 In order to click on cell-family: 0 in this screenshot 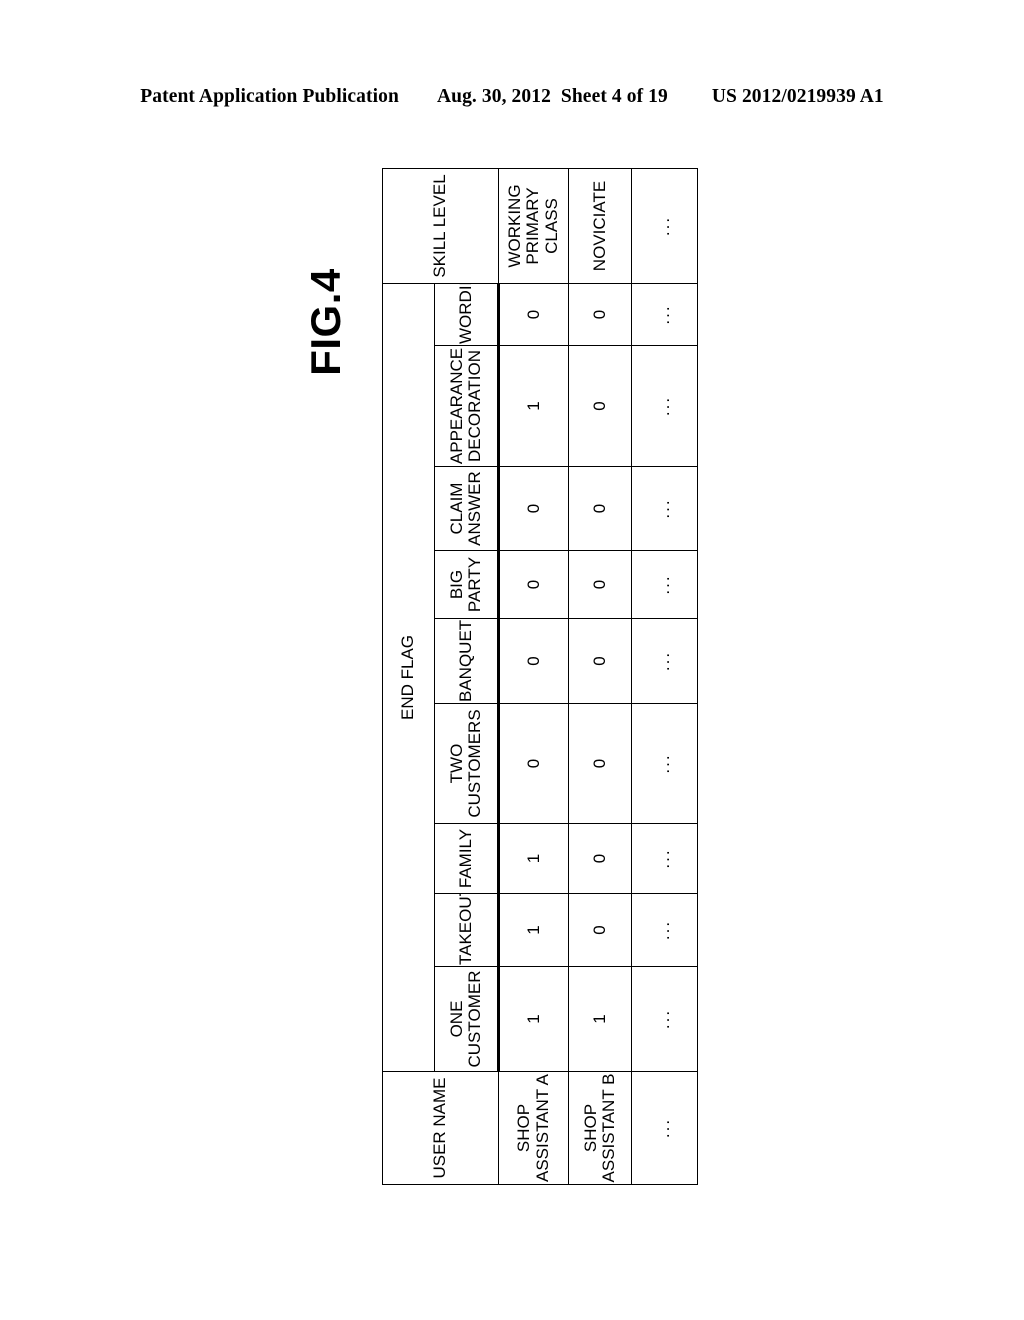, I will do `click(600, 858)`.